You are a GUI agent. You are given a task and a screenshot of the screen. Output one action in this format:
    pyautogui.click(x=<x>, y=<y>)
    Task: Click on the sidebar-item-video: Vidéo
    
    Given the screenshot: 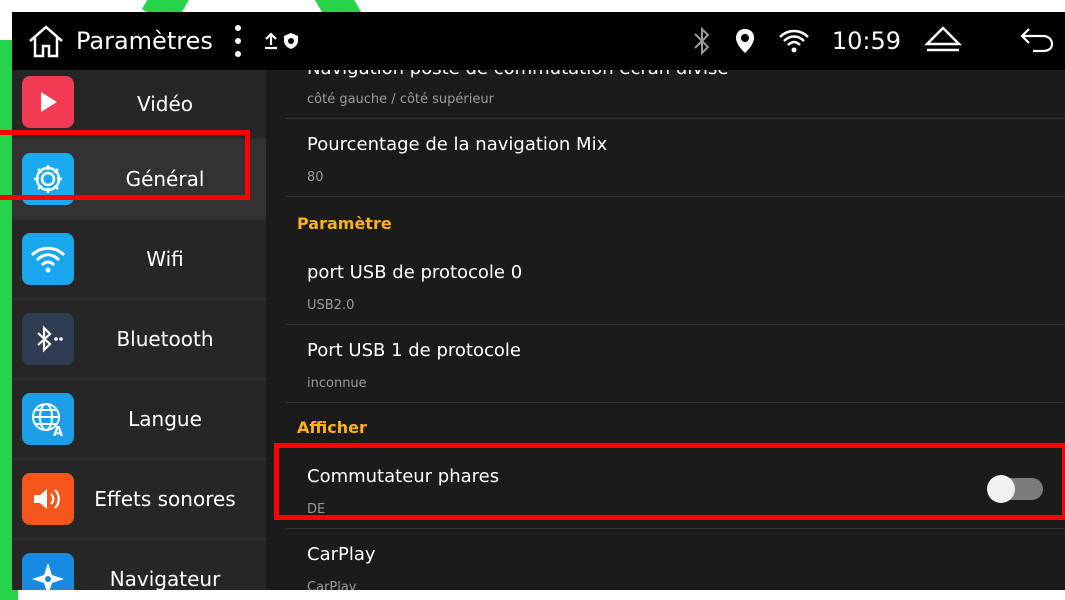 What is the action you would take?
    pyautogui.click(x=139, y=105)
    